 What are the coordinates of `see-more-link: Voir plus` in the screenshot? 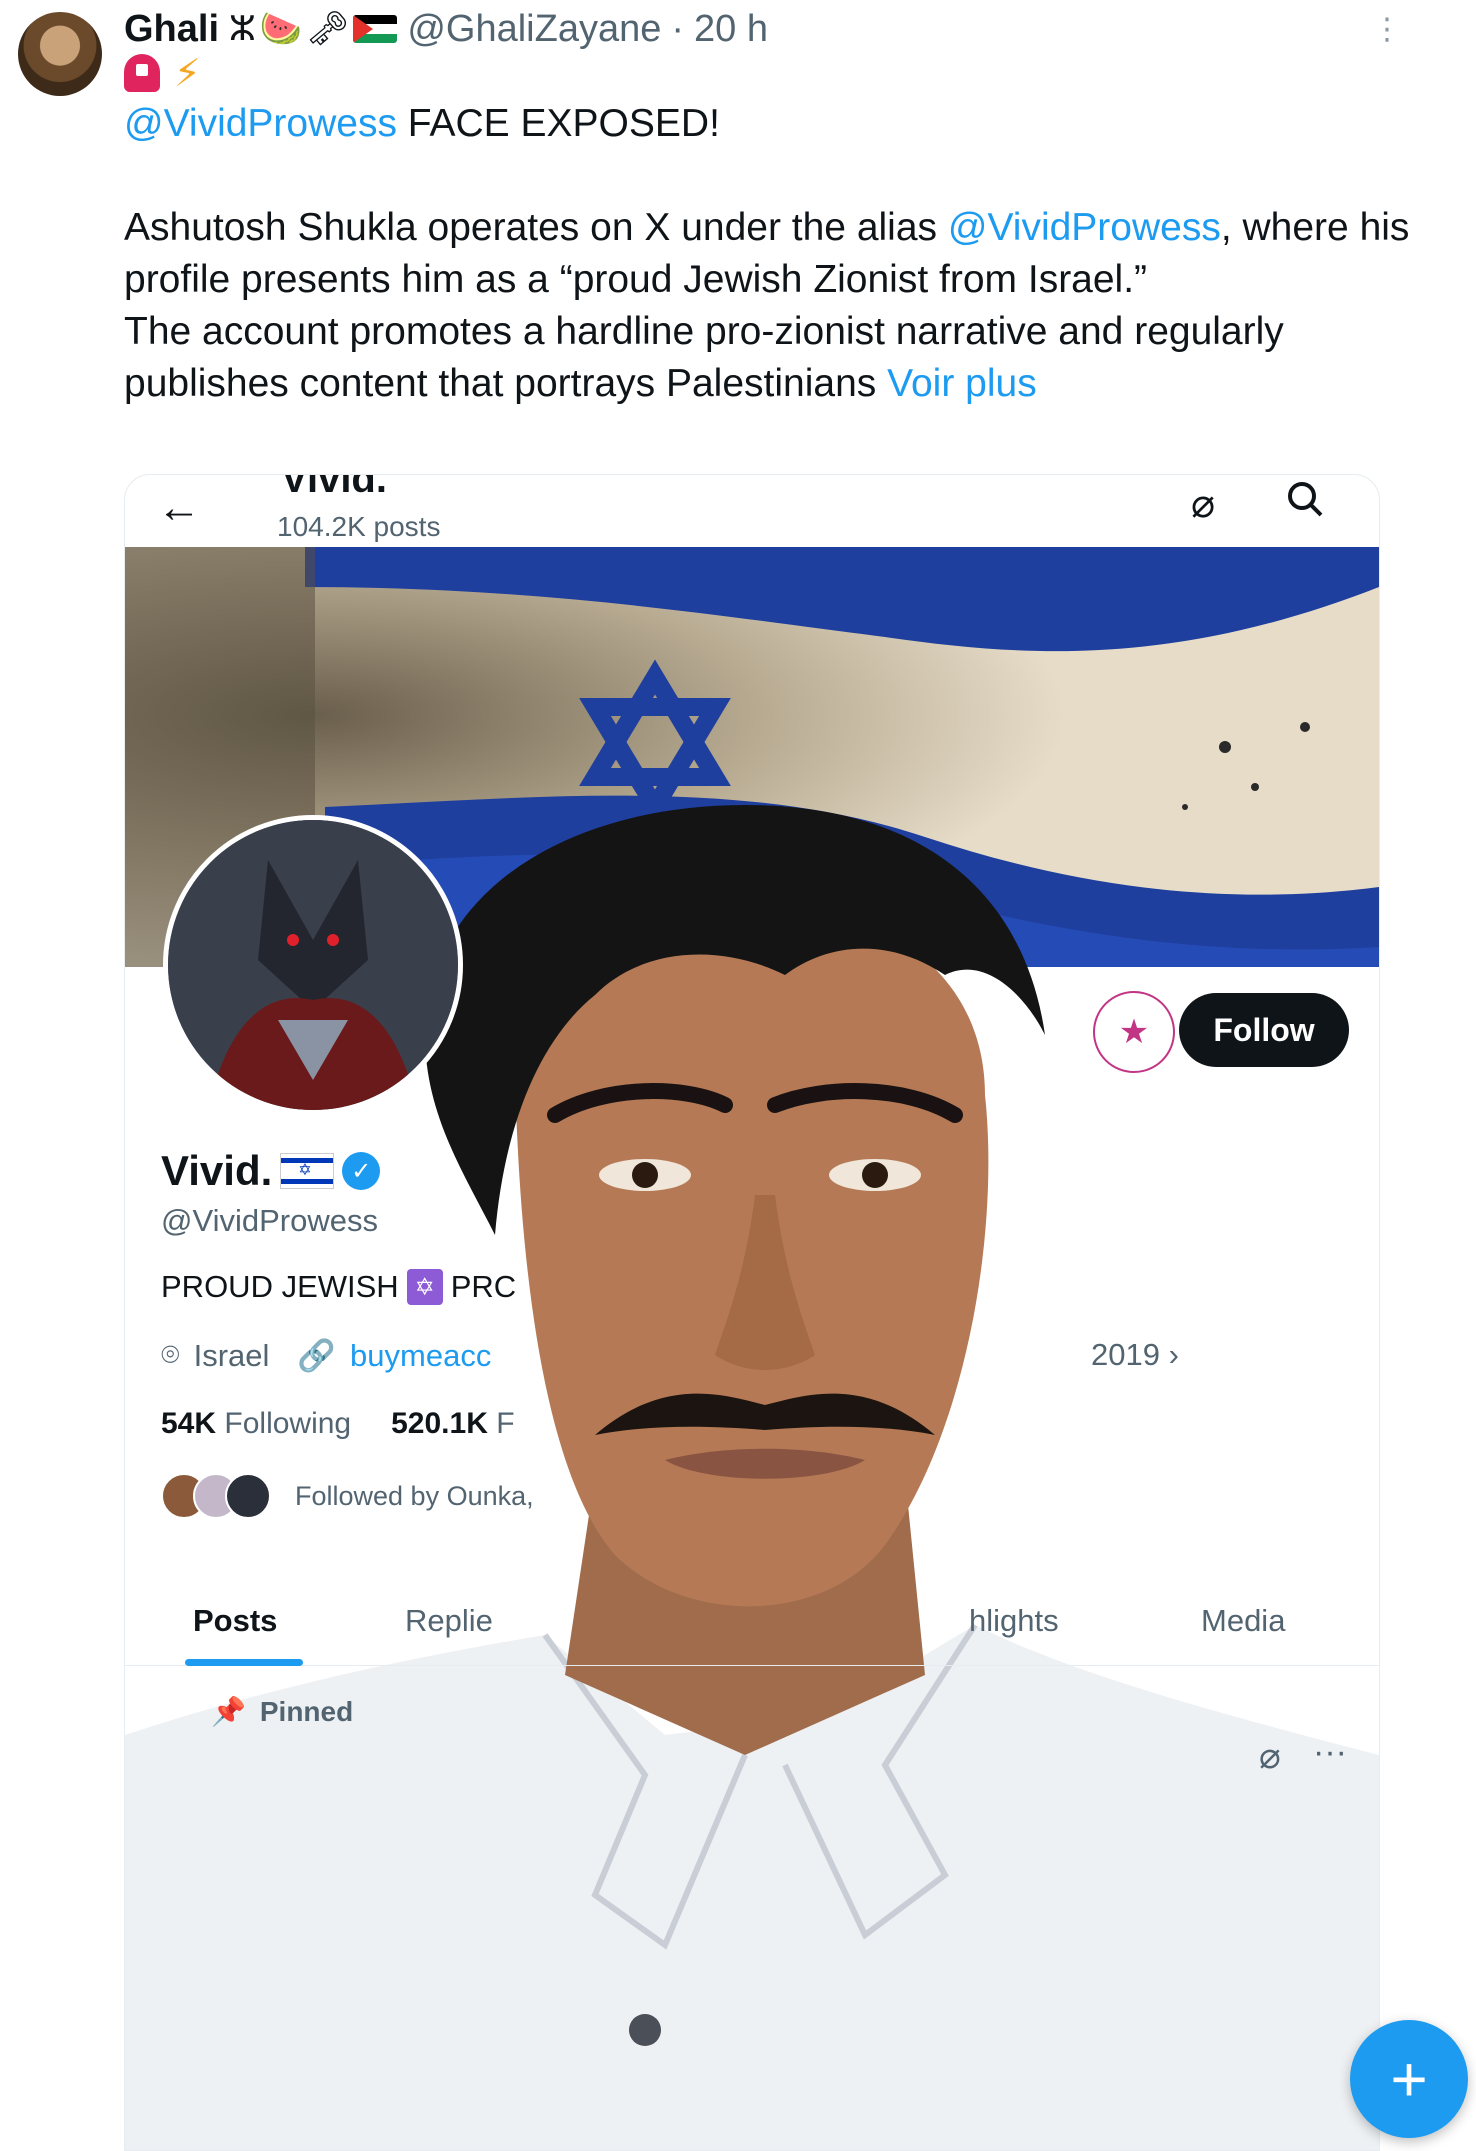 It's located at (962, 383).